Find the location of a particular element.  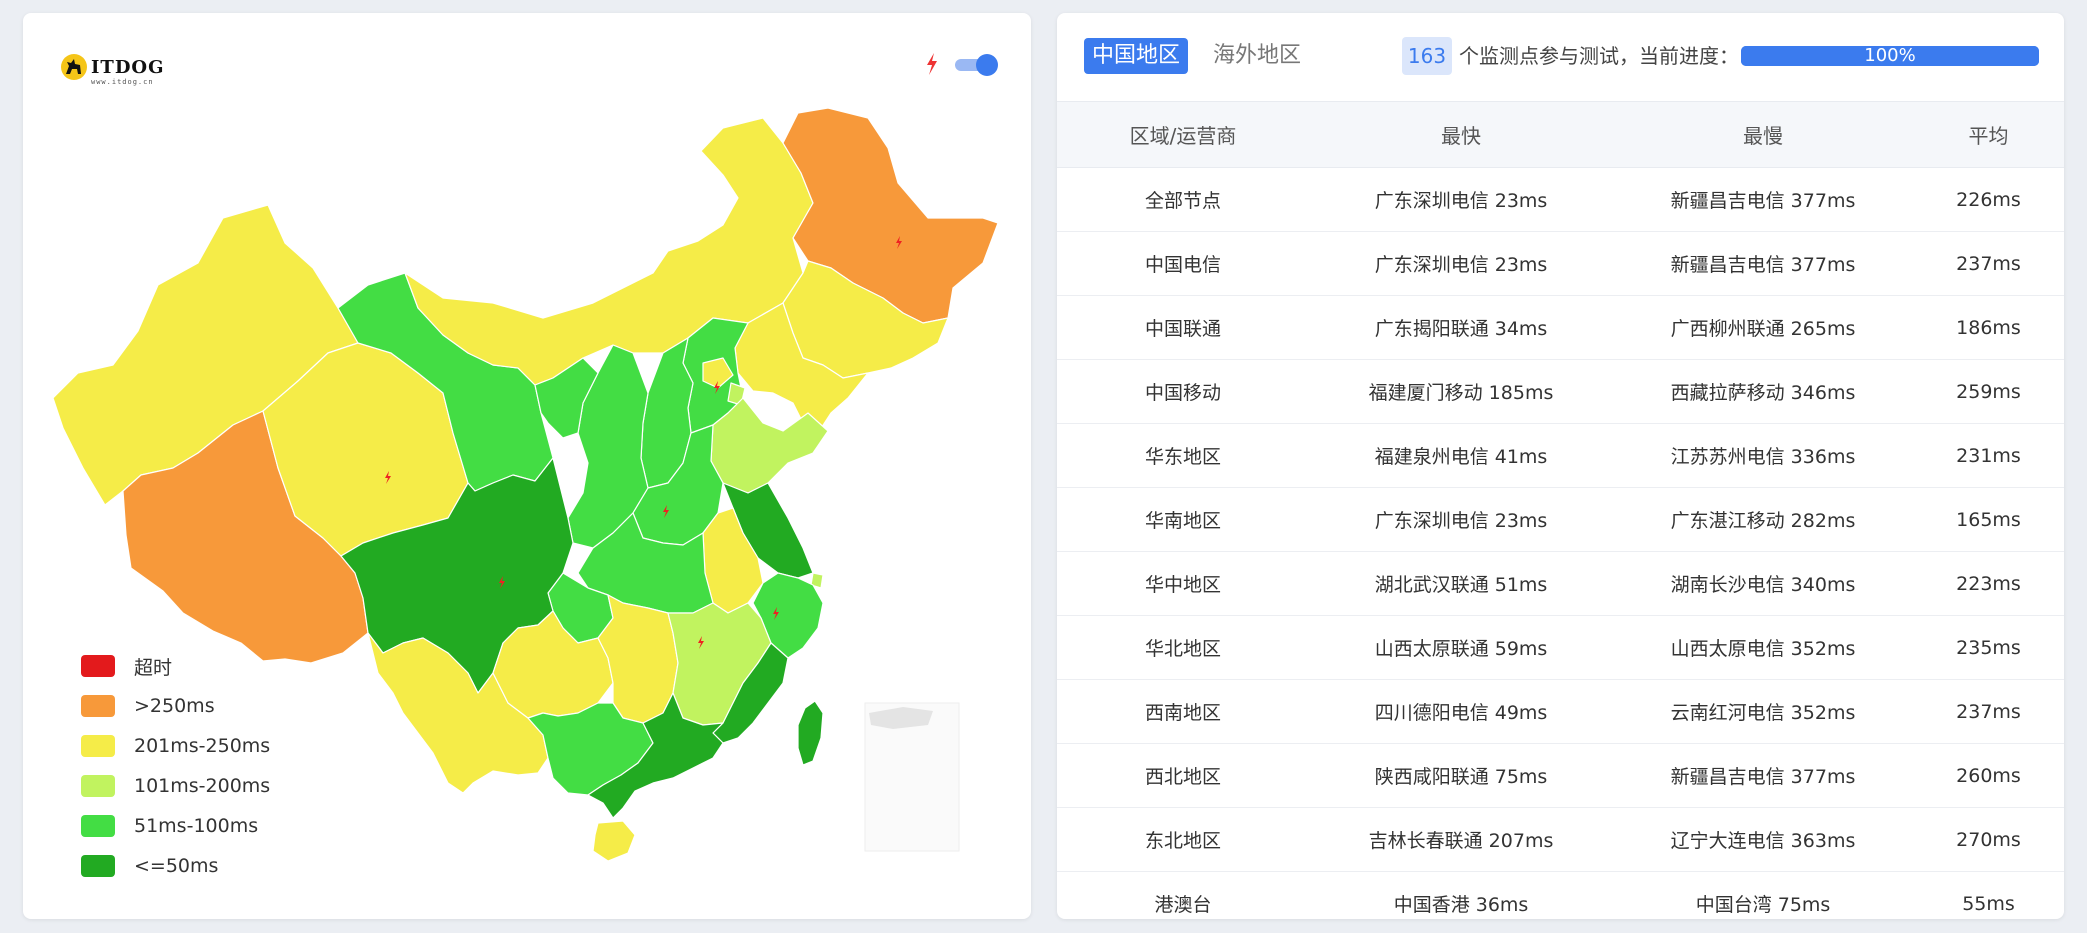

cell-average: 223ms is located at coordinates (1988, 583).